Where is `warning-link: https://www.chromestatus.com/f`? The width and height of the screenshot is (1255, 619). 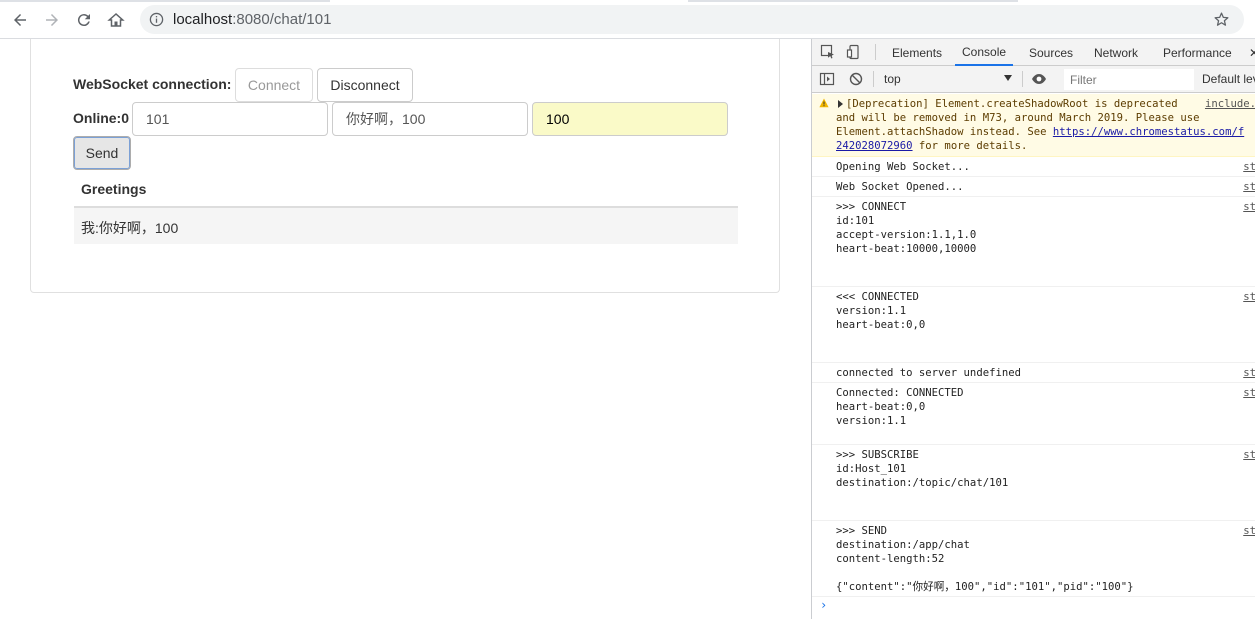
warning-link: https://www.chromestatus.com/f is located at coordinates (1148, 132).